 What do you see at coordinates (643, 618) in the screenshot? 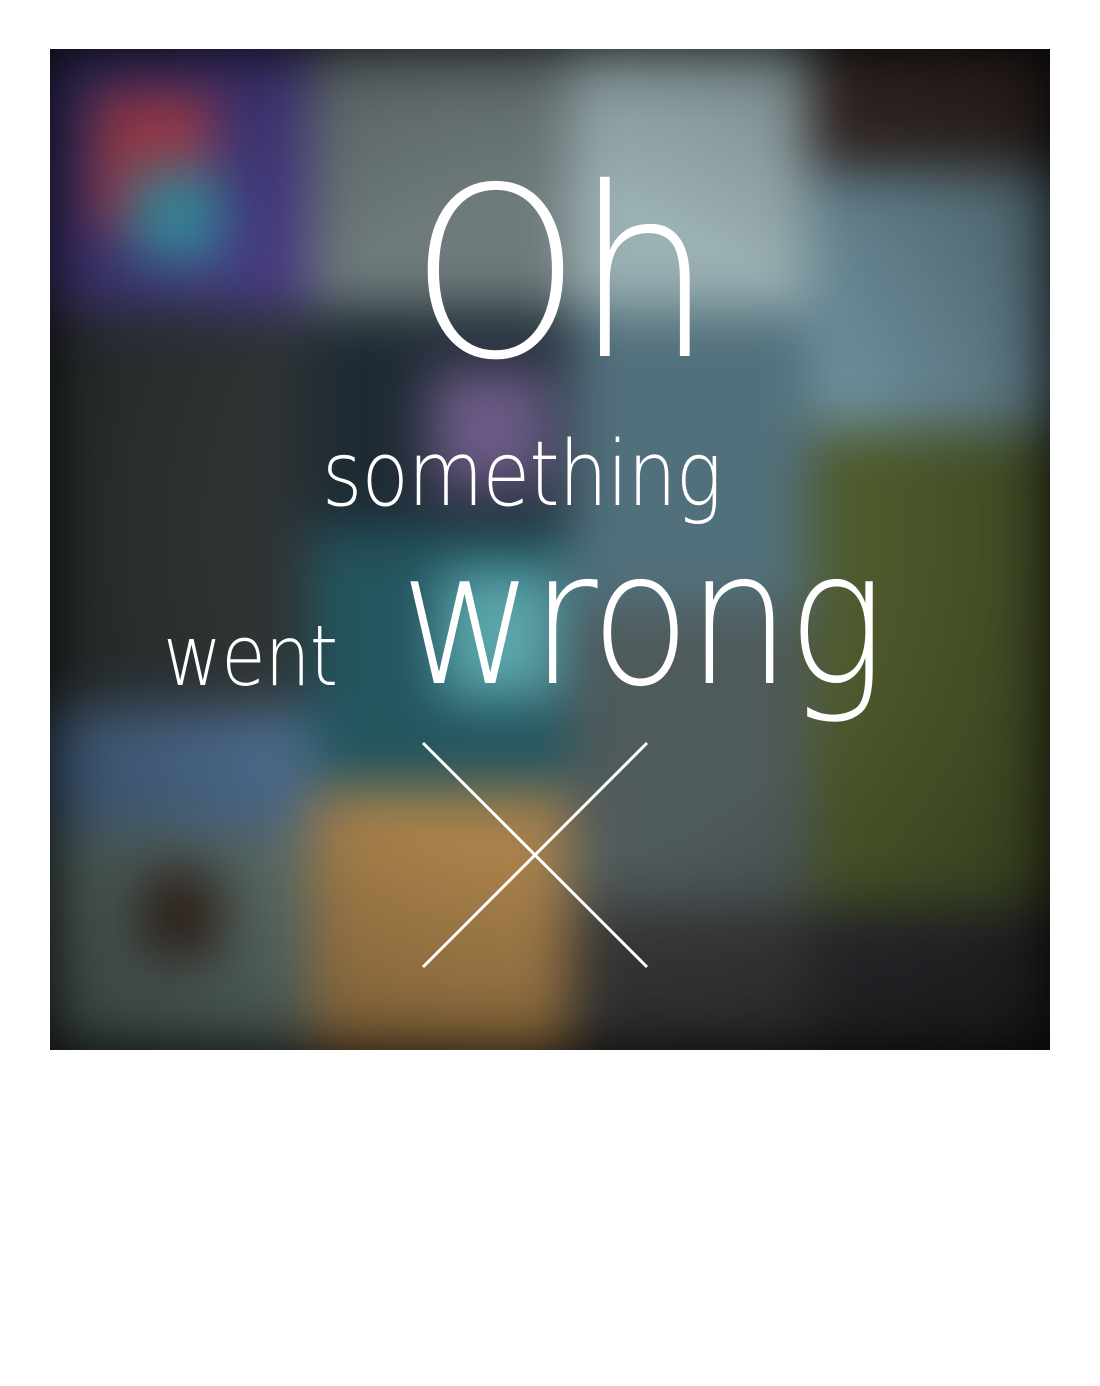
I see `error-text-wrong: wrong` at bounding box center [643, 618].